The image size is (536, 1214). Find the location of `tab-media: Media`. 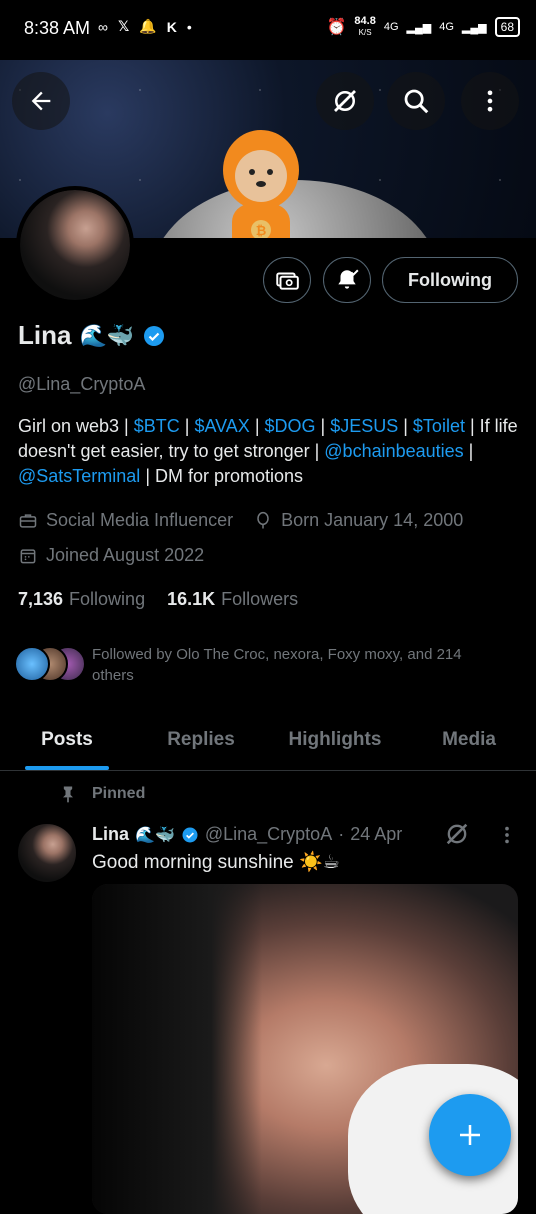

tab-media: Media is located at coordinates (469, 740).